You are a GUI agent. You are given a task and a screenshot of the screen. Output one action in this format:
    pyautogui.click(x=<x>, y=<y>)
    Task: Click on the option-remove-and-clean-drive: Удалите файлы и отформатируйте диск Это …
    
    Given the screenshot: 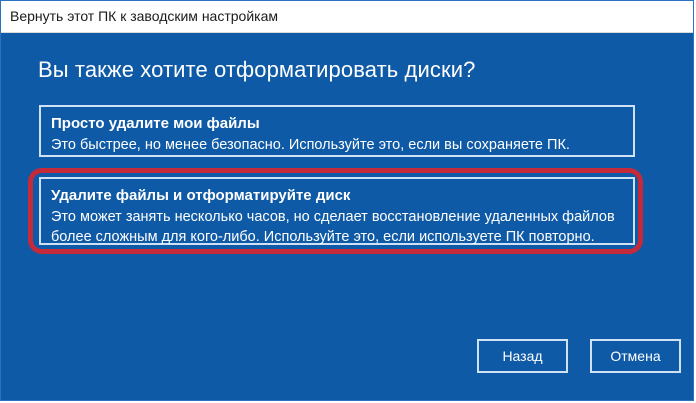 What is the action you would take?
    pyautogui.click(x=337, y=211)
    